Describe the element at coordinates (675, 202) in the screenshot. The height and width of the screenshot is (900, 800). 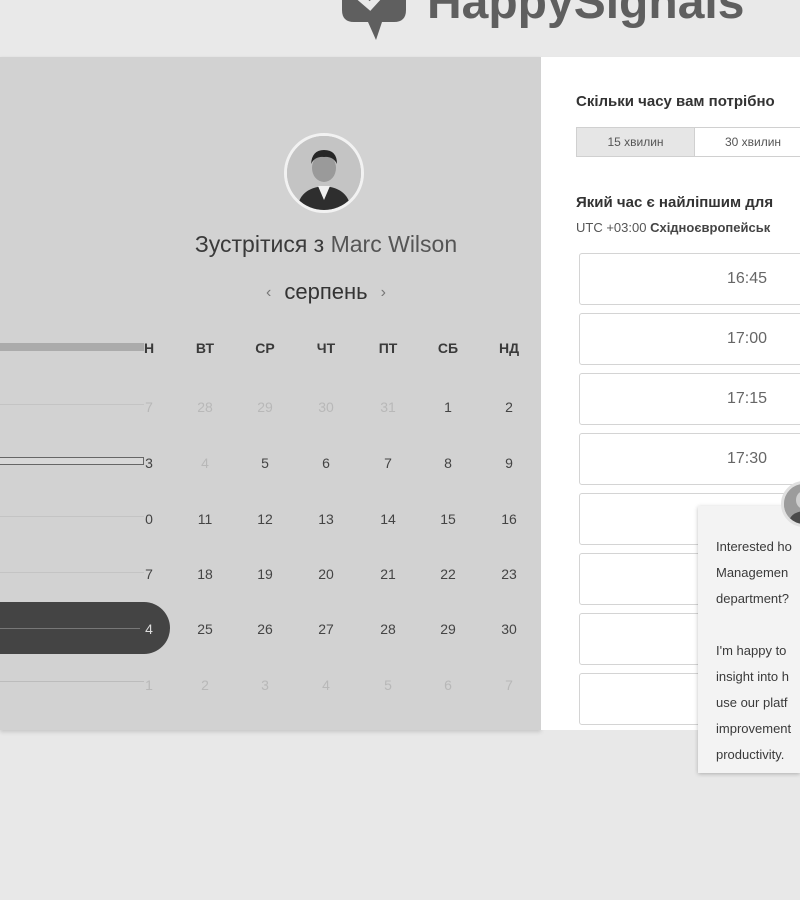
I see `time-question: Який час є найліпшим для` at that location.